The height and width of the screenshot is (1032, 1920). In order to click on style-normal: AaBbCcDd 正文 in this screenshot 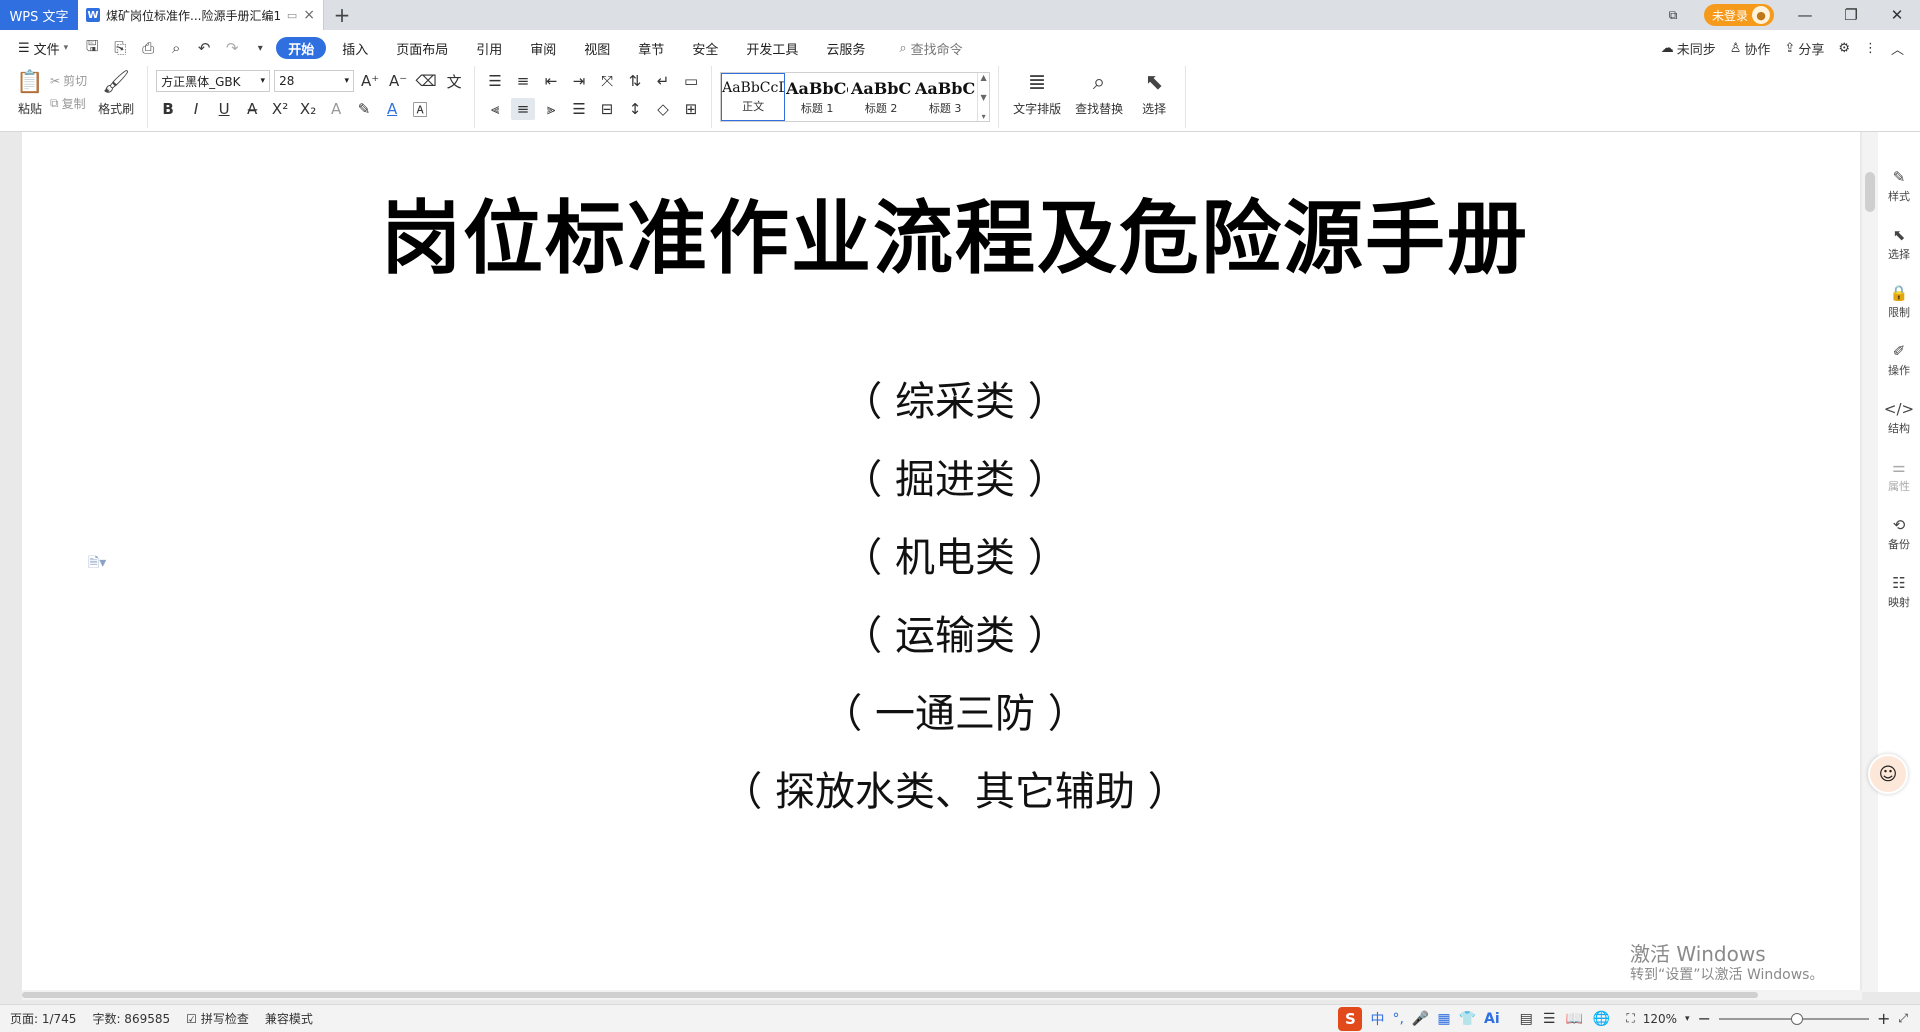, I will do `click(753, 97)`.